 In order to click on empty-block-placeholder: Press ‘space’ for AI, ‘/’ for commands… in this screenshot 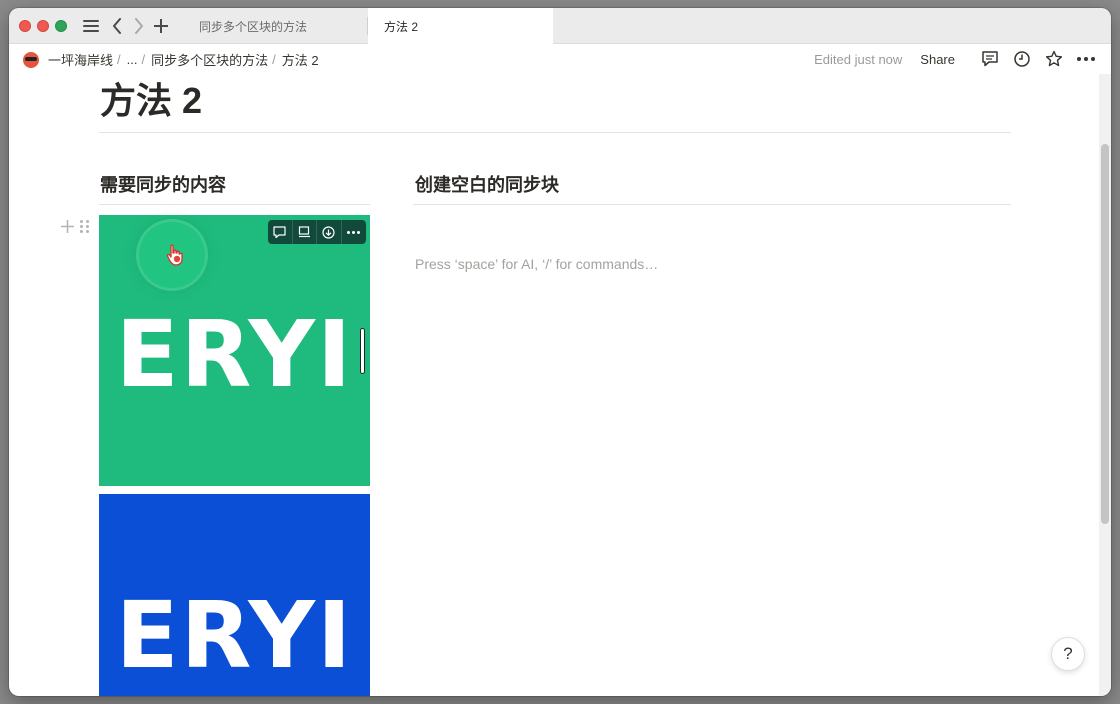, I will do `click(536, 264)`.